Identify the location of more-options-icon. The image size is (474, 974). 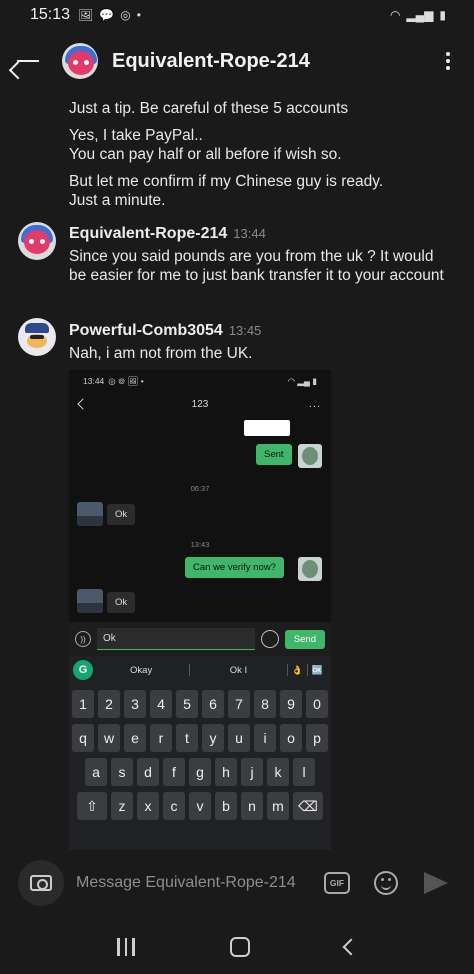
(448, 61).